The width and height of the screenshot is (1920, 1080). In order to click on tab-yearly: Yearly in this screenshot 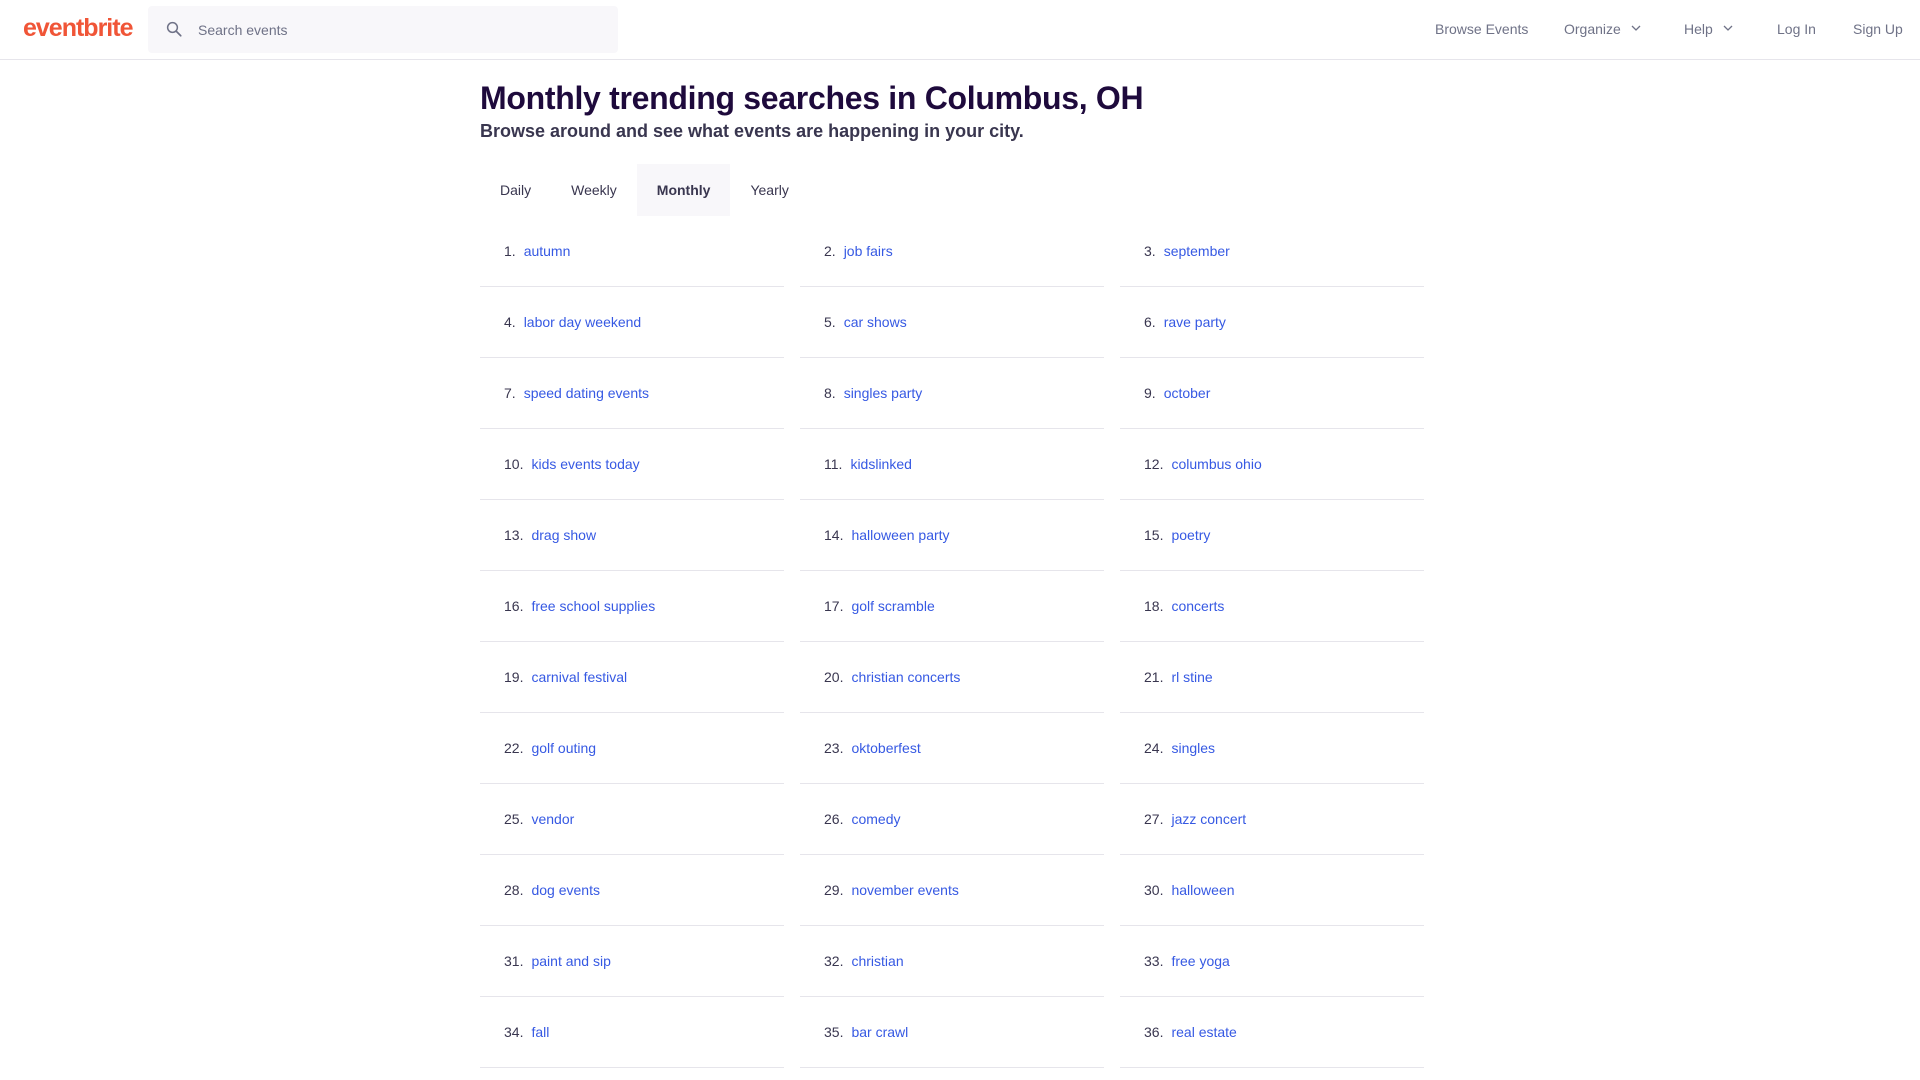, I will do `click(769, 190)`.